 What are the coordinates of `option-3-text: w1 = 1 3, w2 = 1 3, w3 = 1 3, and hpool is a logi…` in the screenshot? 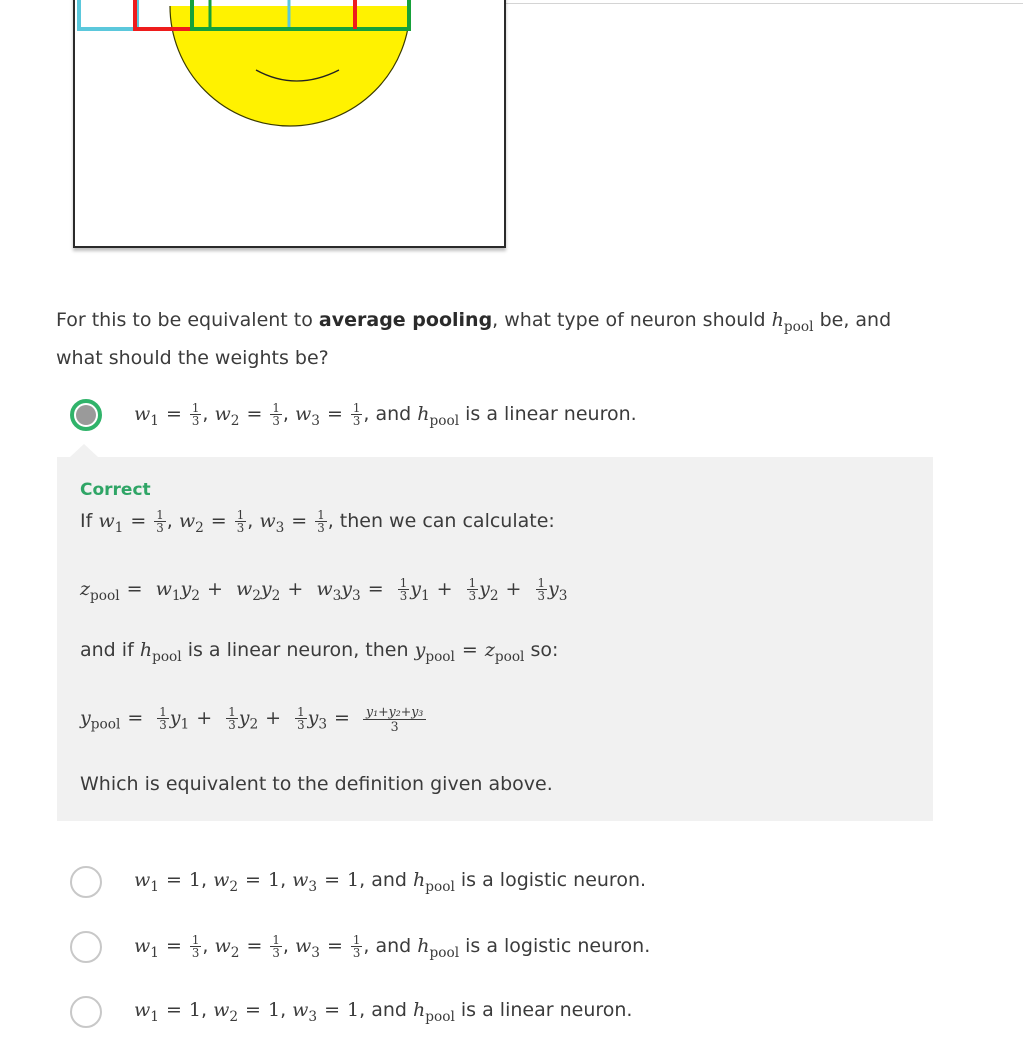 It's located at (392, 946).